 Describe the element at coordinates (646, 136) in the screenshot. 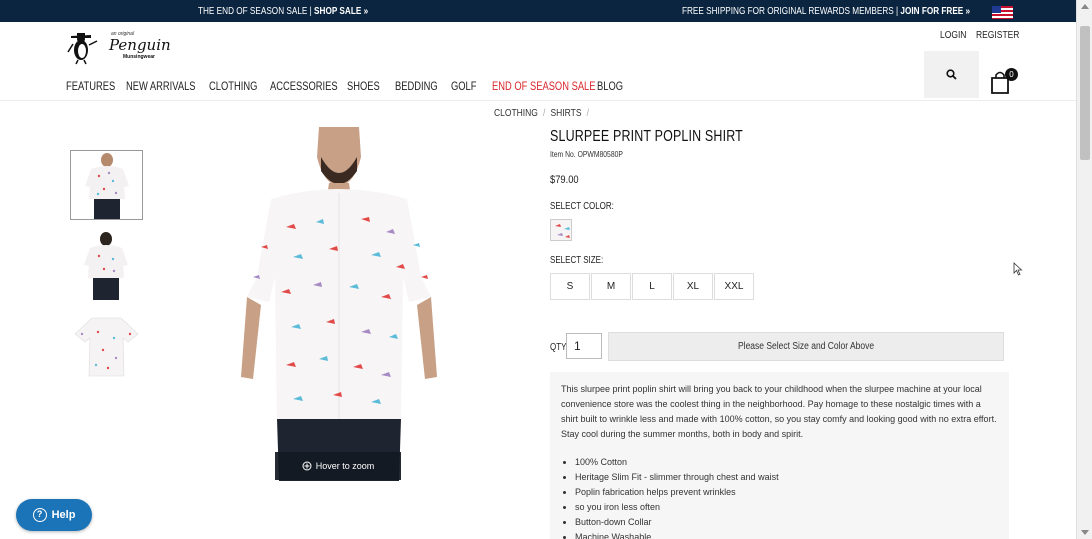

I see `product-title: SLURPEE PRINT POPLIN SHIRT` at that location.